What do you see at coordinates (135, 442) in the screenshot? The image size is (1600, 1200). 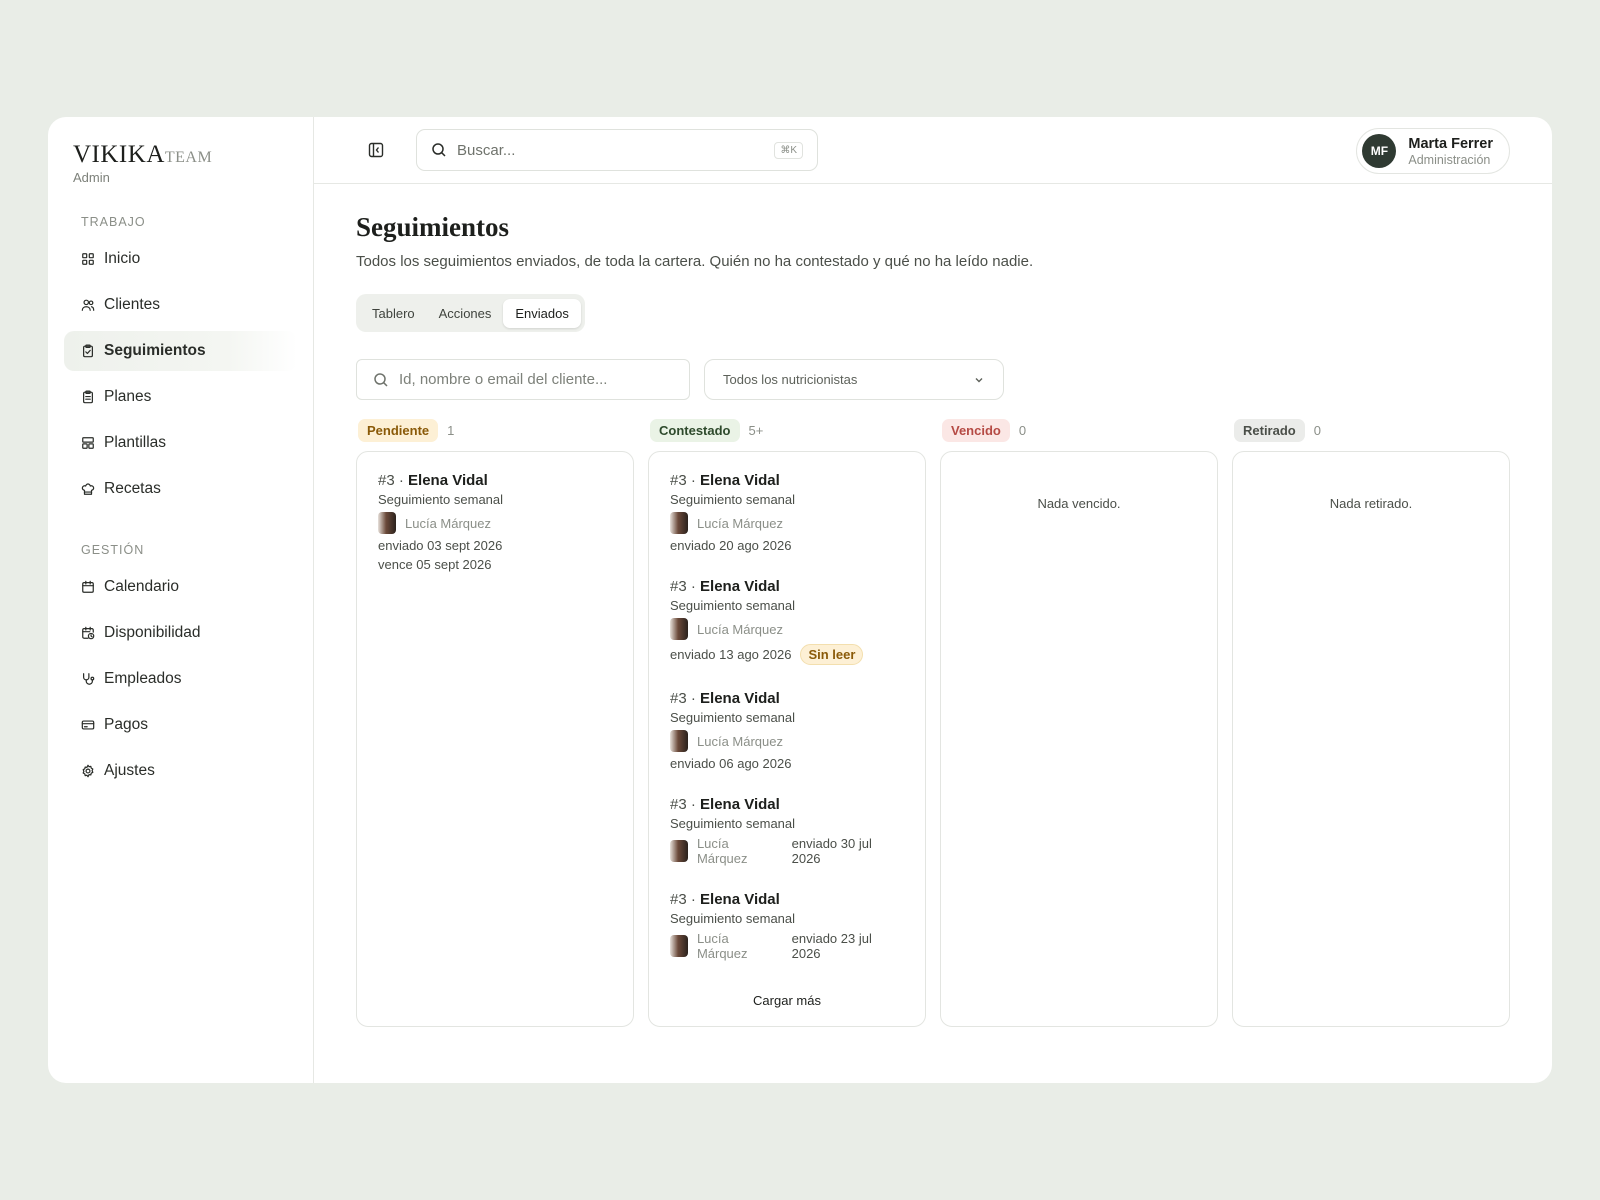 I see `sidebar-item-label: Plantillas` at bounding box center [135, 442].